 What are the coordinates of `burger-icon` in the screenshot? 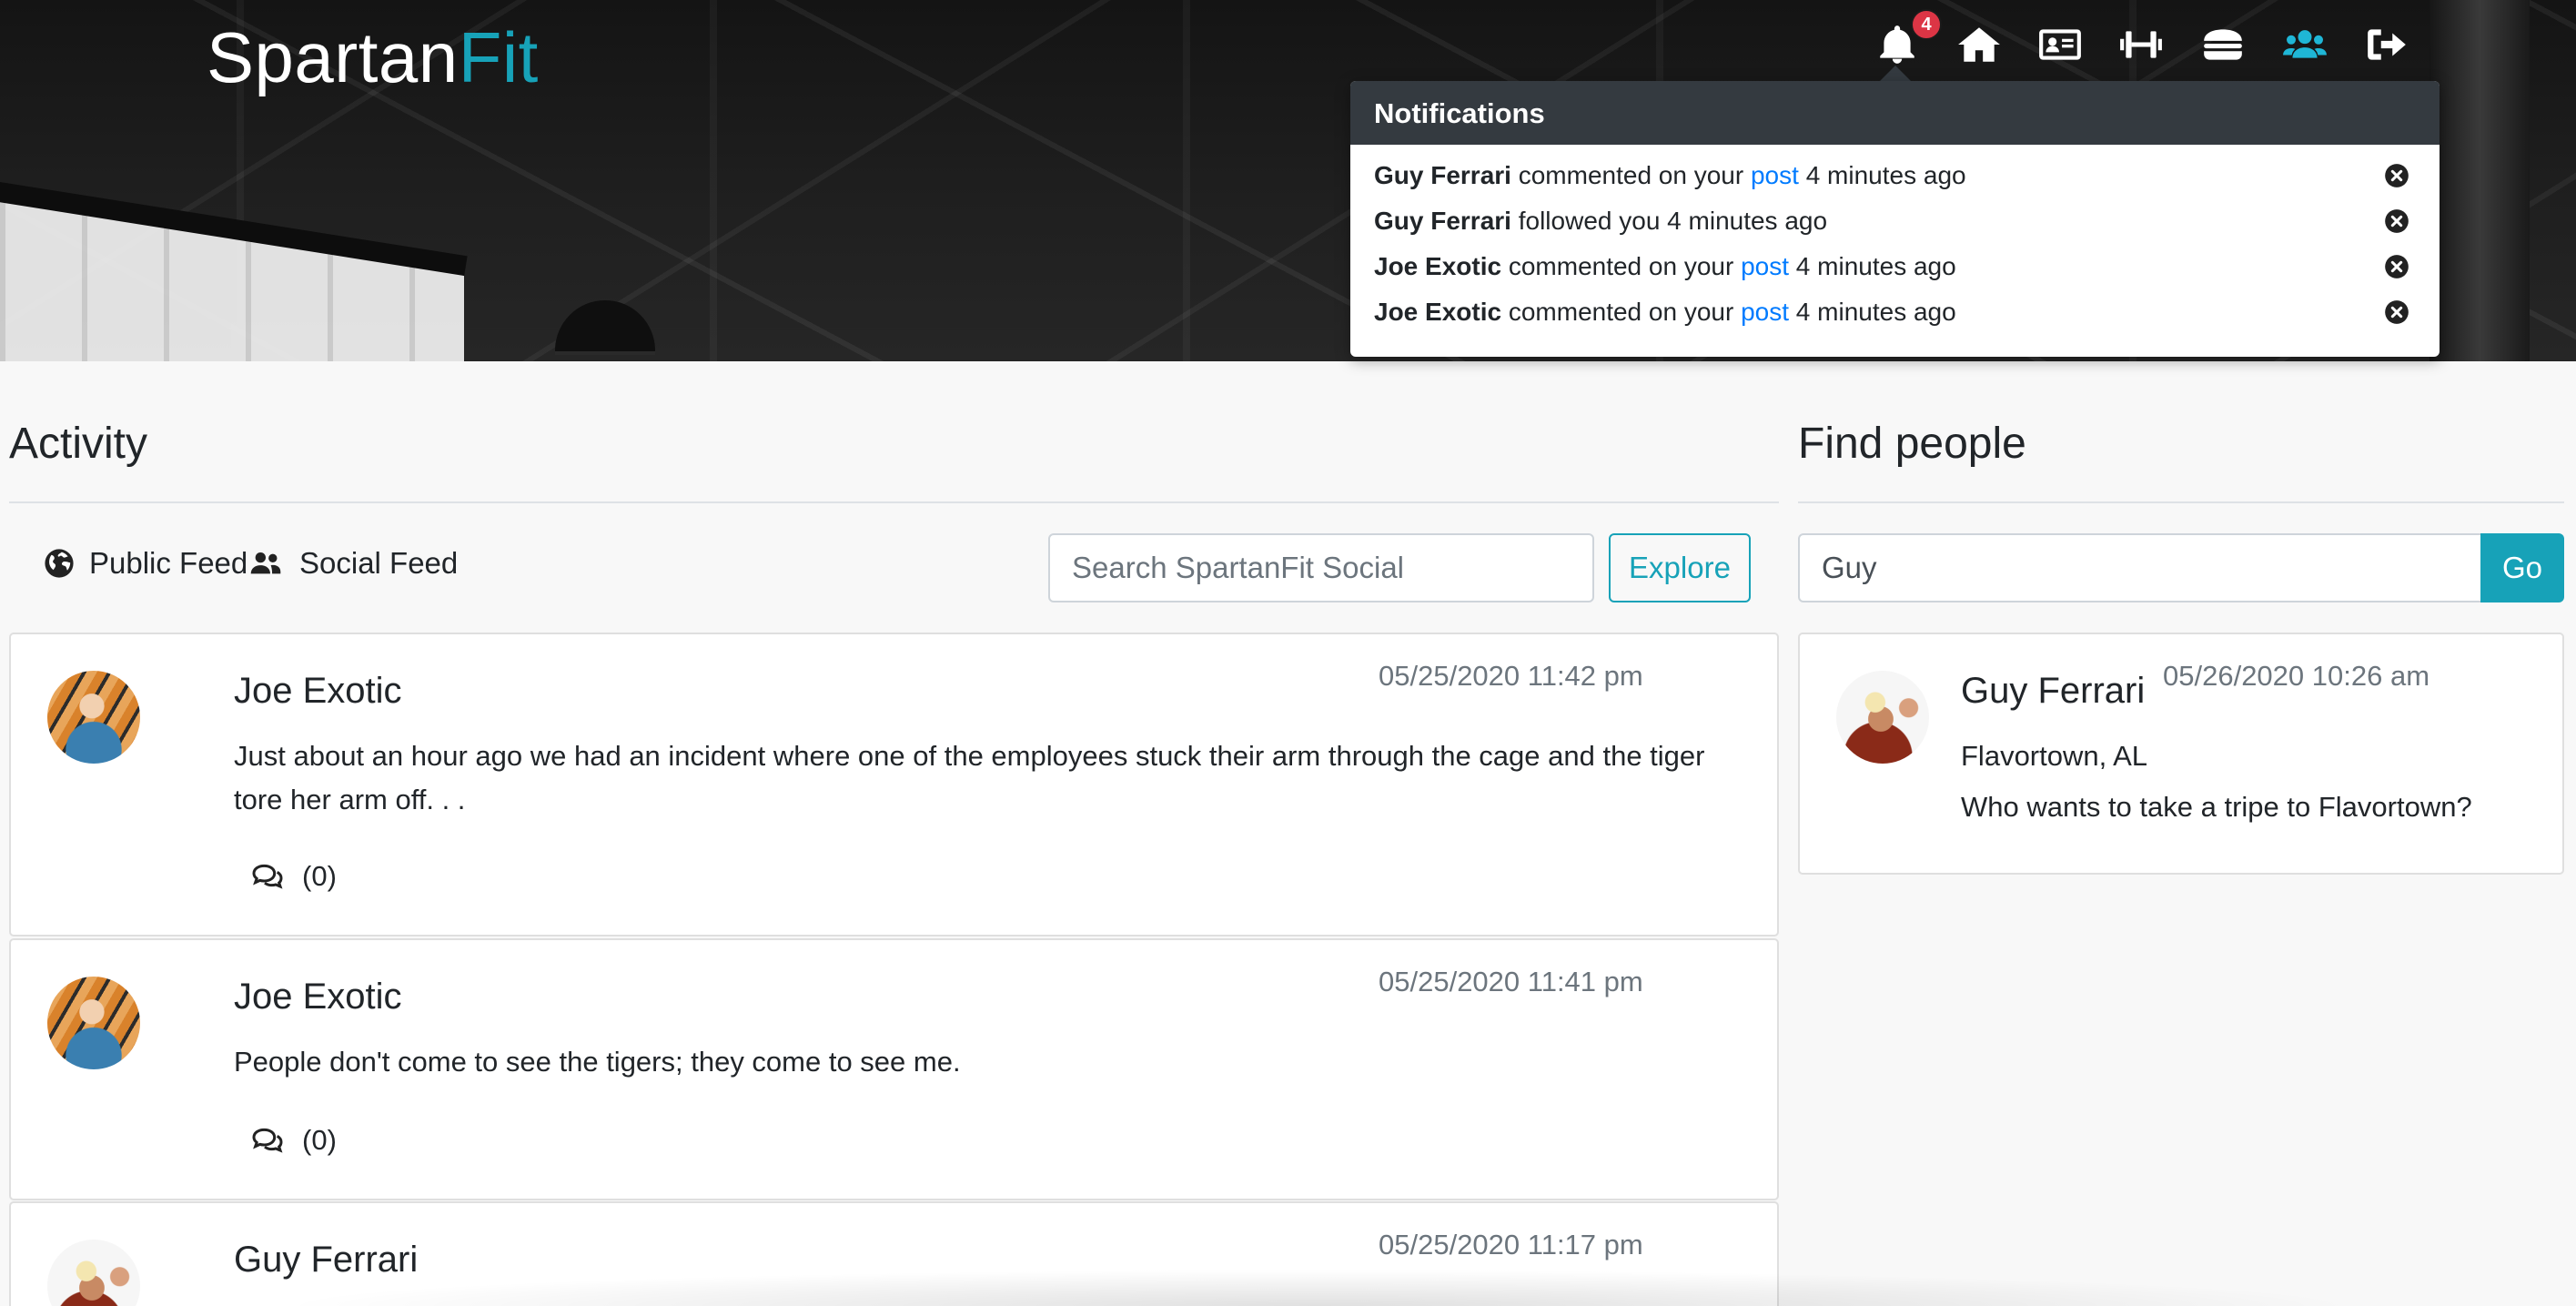 It's located at (2223, 44).